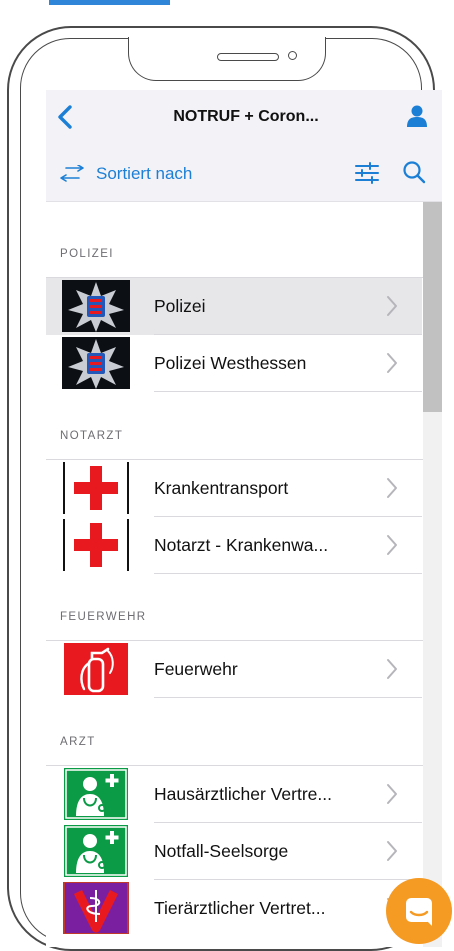 This screenshot has width=454, height=951. I want to click on back-chevron-icon, so click(66, 117).